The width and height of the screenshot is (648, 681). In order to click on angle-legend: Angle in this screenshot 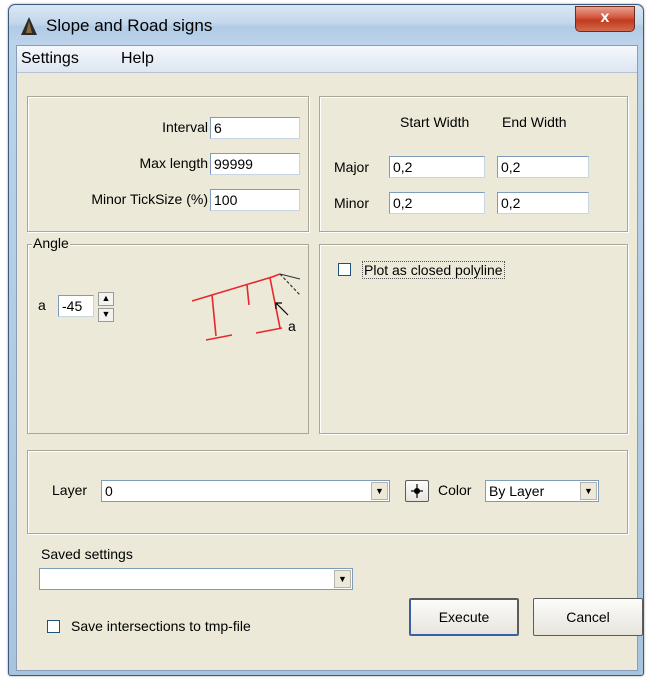, I will do `click(51, 243)`.